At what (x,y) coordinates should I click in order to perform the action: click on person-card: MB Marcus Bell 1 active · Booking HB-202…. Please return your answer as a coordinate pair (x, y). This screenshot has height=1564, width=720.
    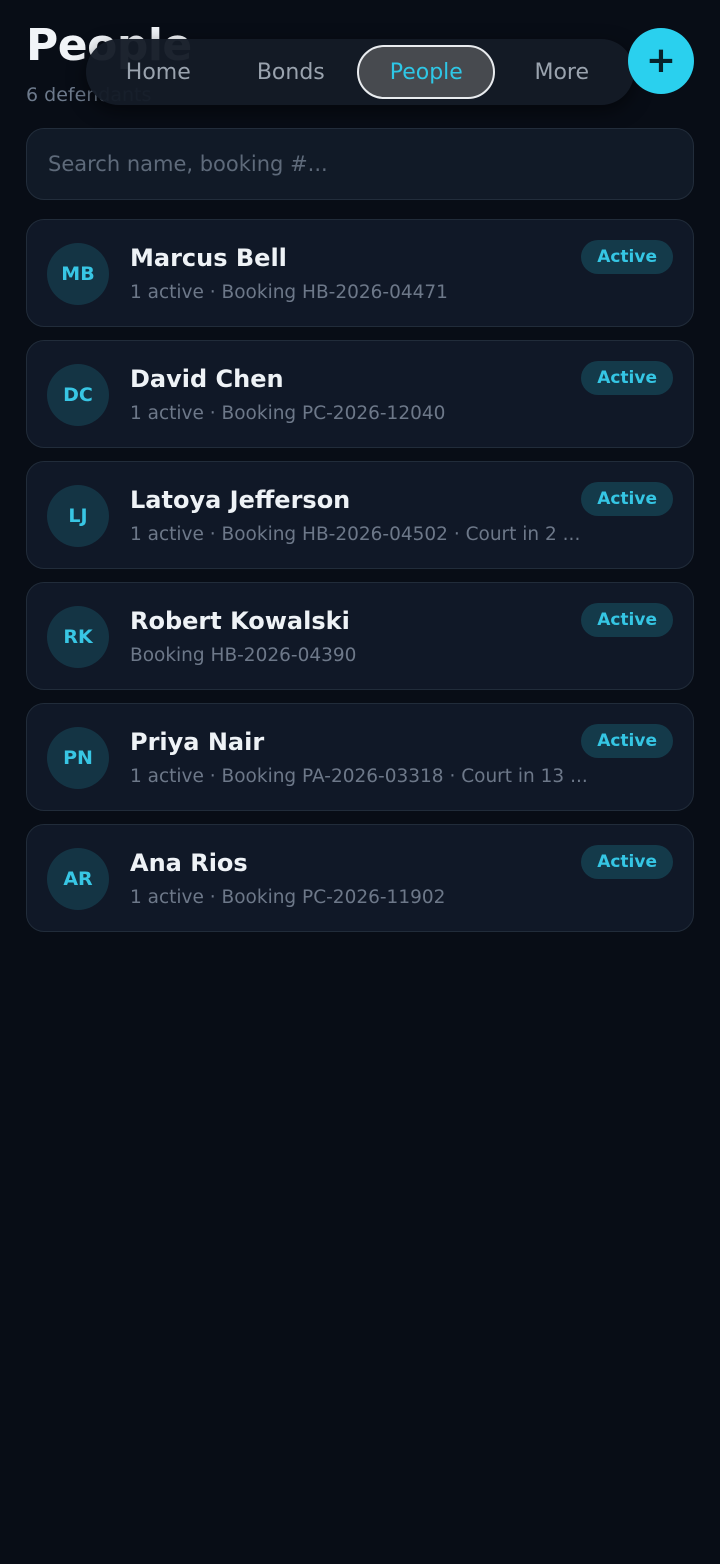
    Looking at the image, I should click on (360, 273).